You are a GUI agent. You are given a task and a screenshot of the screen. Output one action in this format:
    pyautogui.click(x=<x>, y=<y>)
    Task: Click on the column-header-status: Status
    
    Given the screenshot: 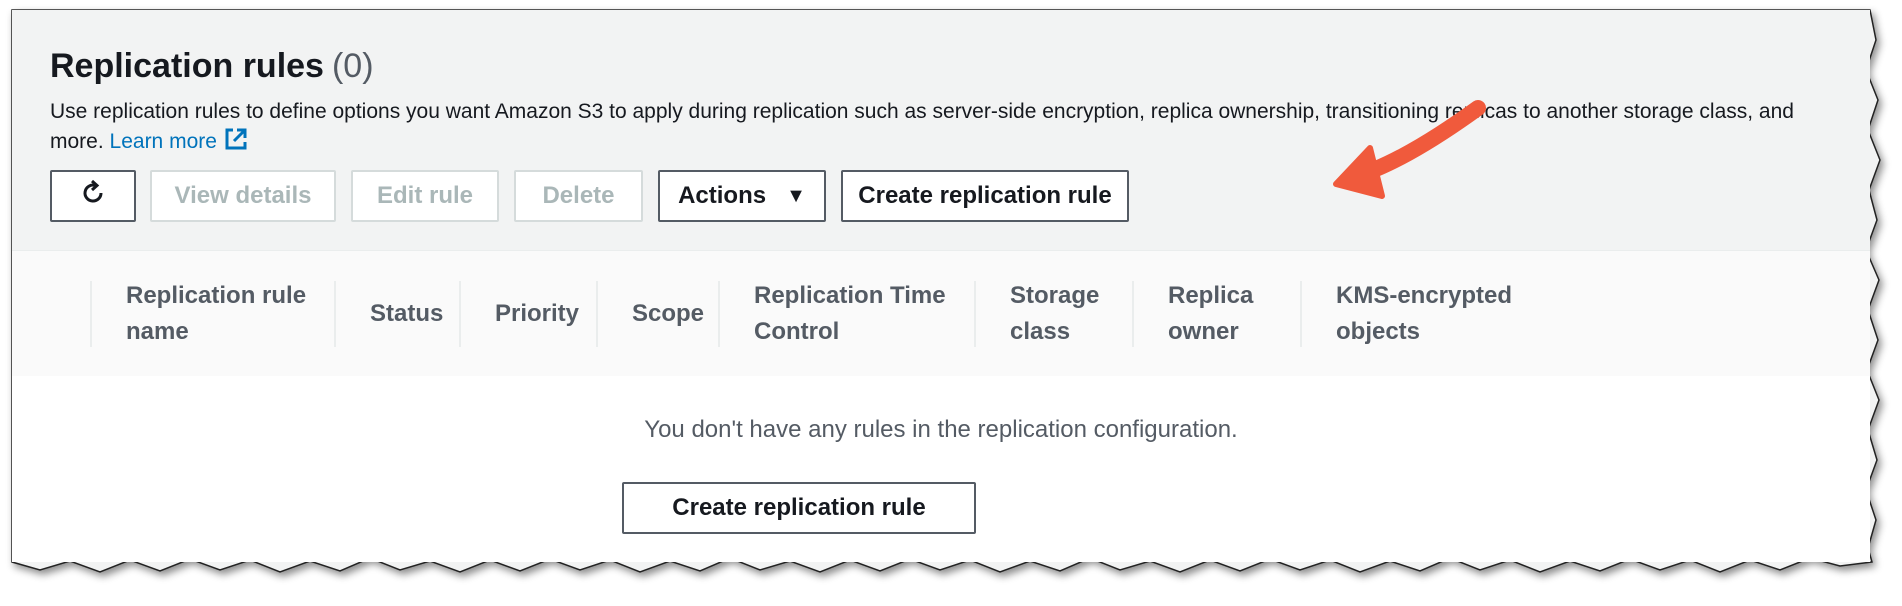 What is the action you would take?
    pyautogui.click(x=396, y=313)
    